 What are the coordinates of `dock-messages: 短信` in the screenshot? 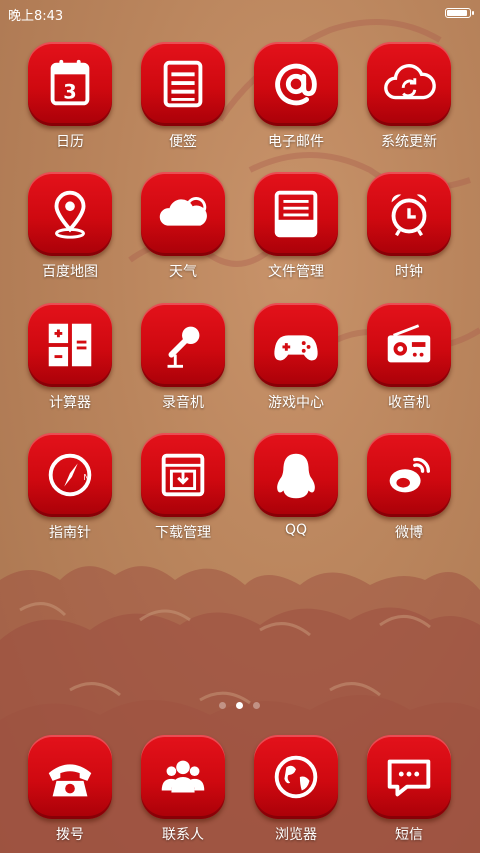 It's located at (409, 794).